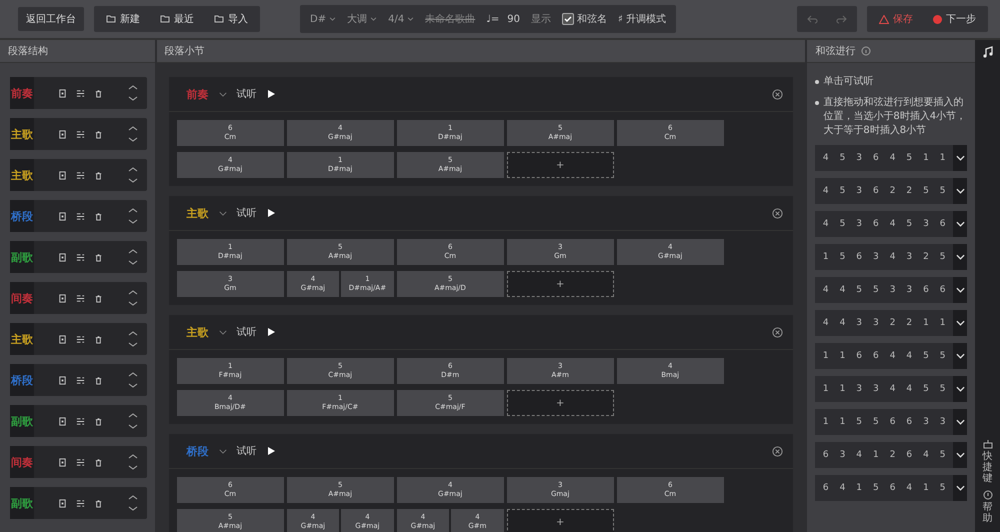 This screenshot has width=1000, height=532. I want to click on next-step-button: 下一步, so click(954, 19).